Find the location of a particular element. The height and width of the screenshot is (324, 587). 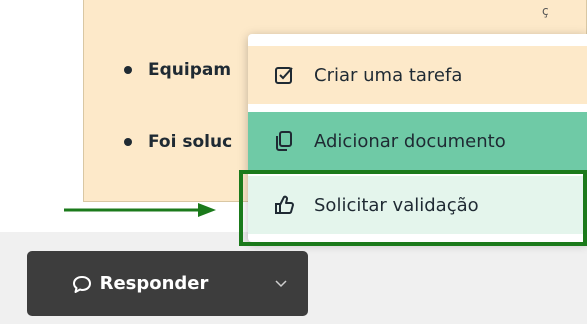

note-list-item: Equipam is located at coordinates (177, 70).